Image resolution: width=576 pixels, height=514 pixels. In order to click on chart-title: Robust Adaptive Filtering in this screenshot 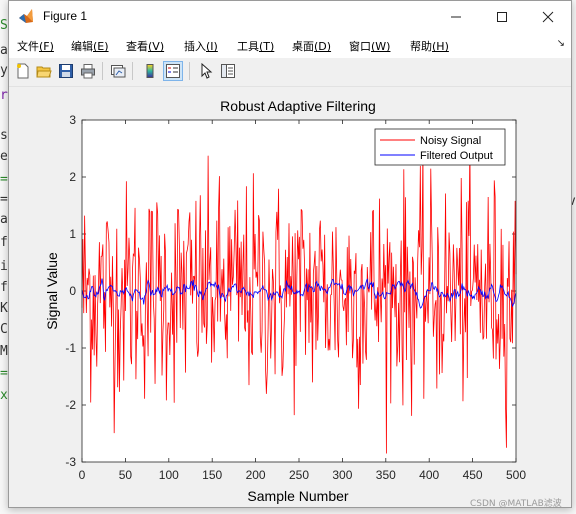, I will do `click(298, 106)`.